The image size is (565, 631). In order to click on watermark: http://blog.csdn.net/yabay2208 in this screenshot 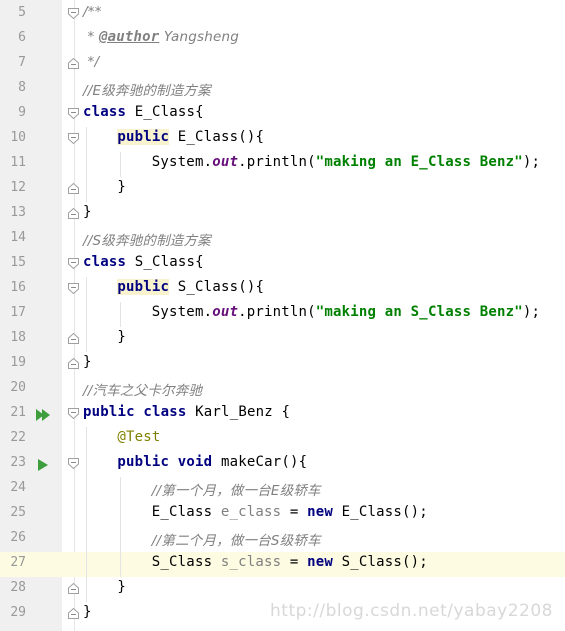, I will do `click(411, 611)`.